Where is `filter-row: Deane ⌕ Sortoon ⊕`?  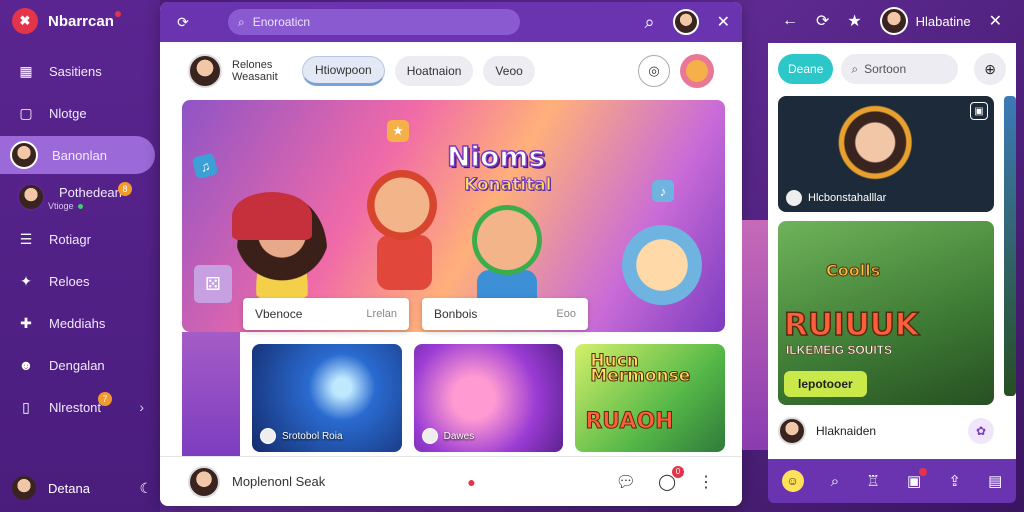
filter-row: Deane ⌕ Sortoon ⊕ is located at coordinates (892, 69).